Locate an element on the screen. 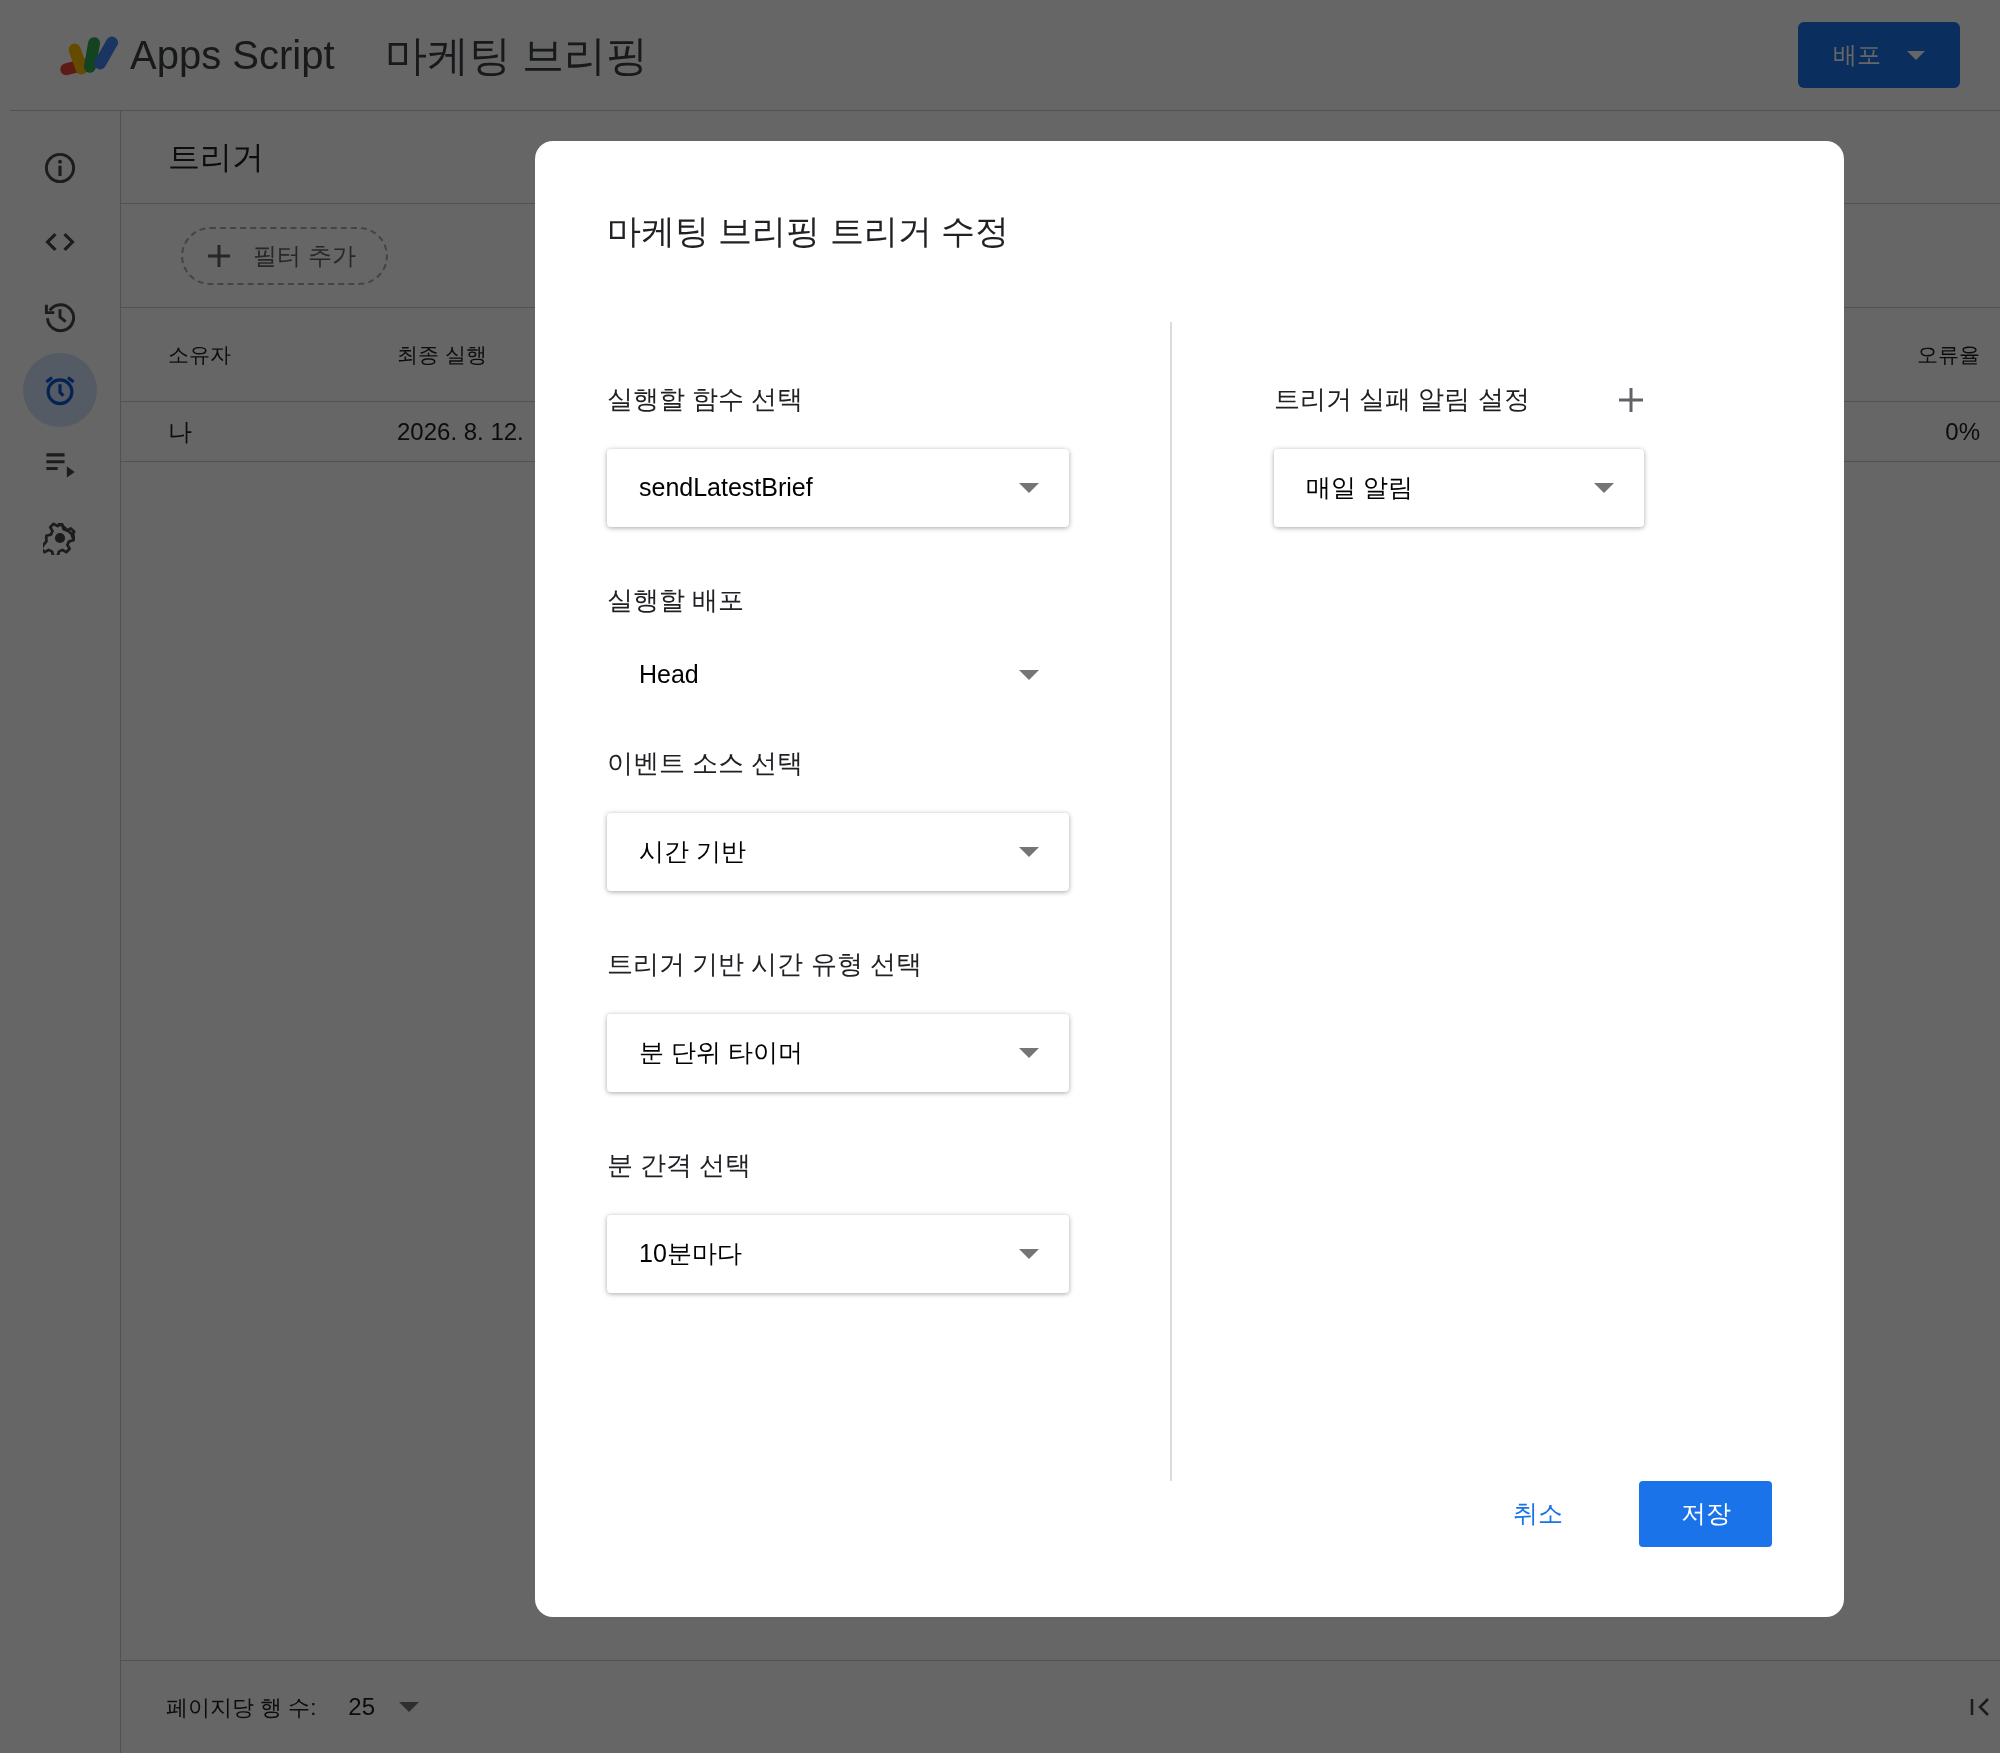 This screenshot has height=1753, width=2000. add-icon is located at coordinates (1630, 399).